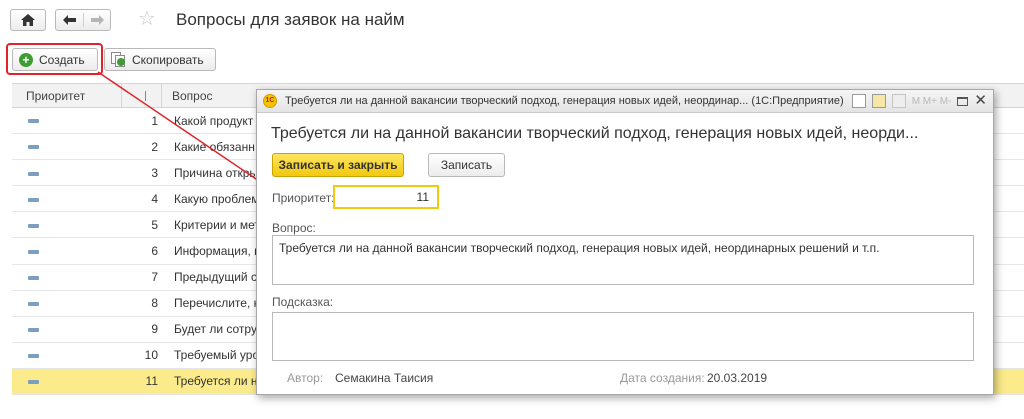  I want to click on app-logo-icon: 1C, so click(270, 101).